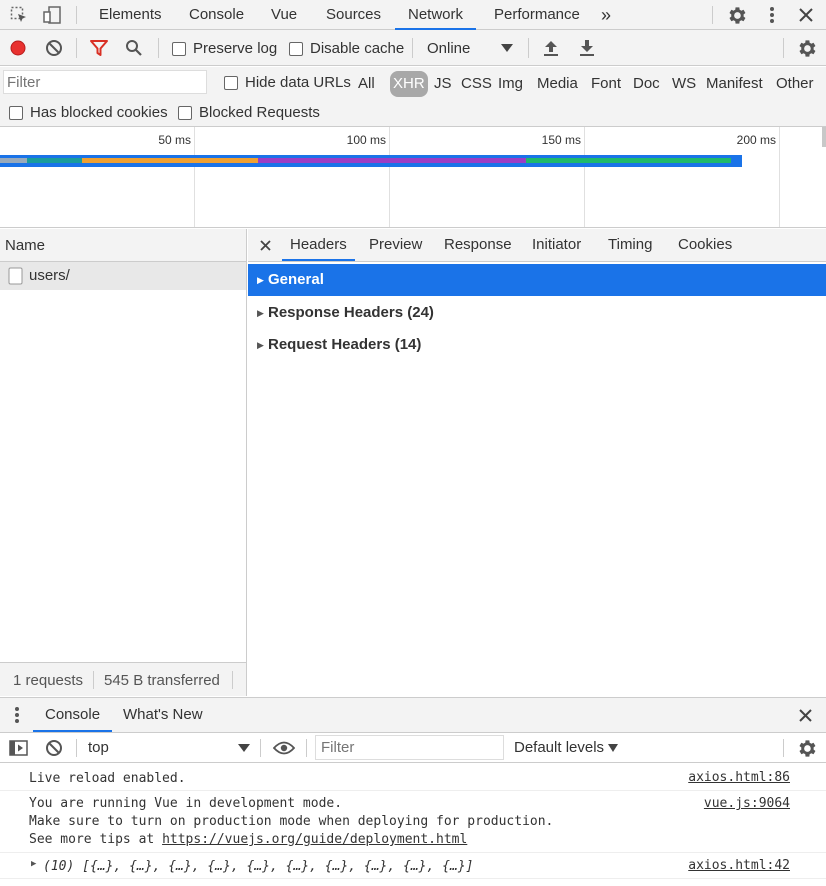 This screenshot has height=886, width=826. Describe the element at coordinates (259, 112) in the screenshot. I see `blocked-requests-label: Blocked Requests` at that location.